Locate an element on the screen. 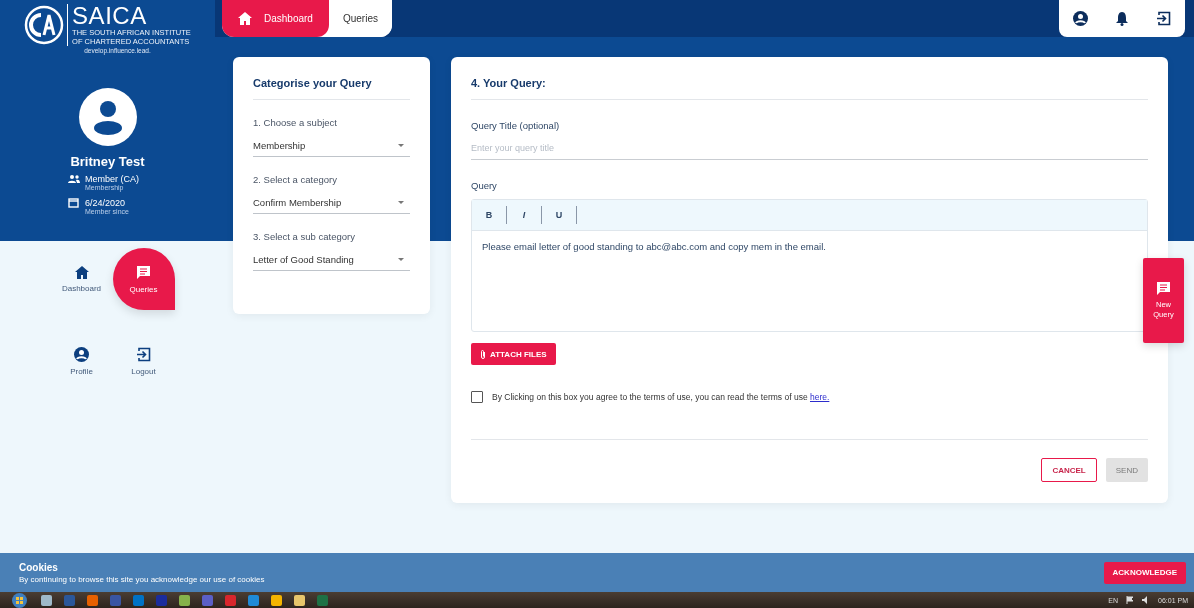 The width and height of the screenshot is (1194, 608). card-title: Categorise your Query is located at coordinates (331, 88).